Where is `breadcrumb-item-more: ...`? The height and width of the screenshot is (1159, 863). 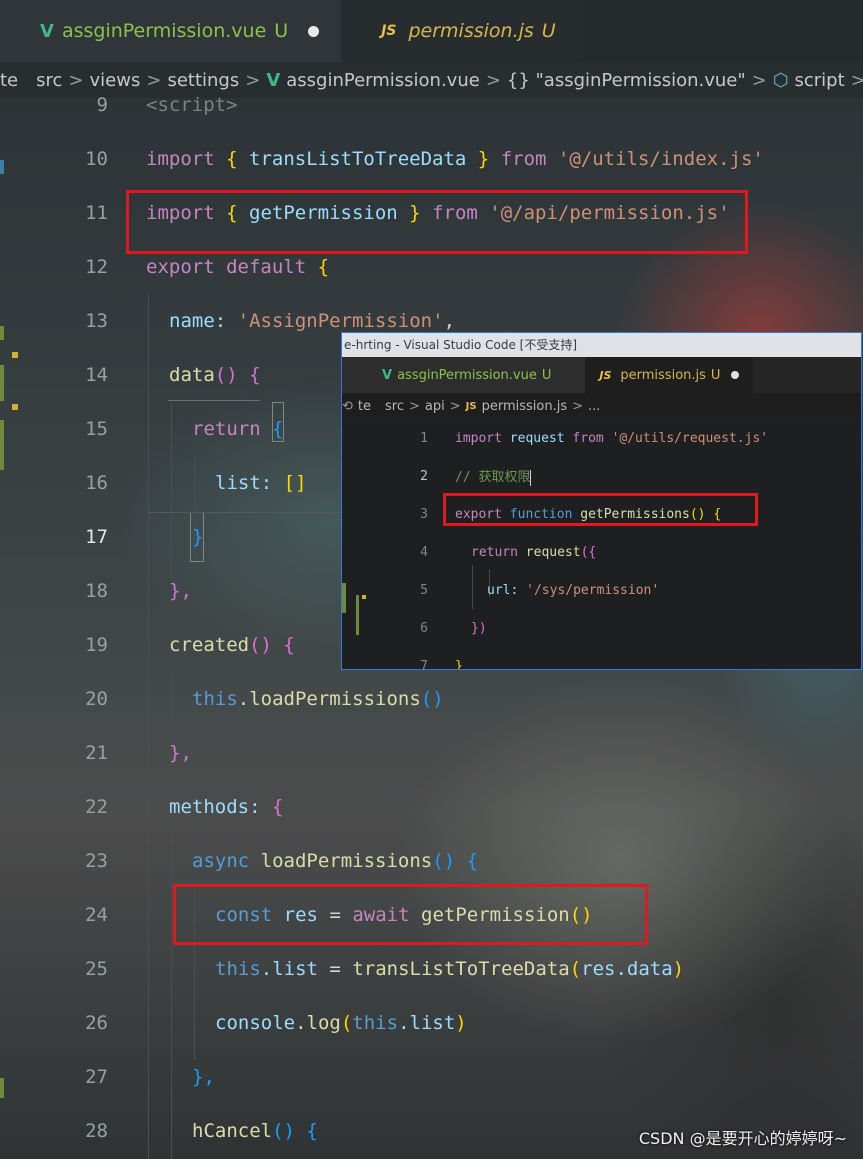 breadcrumb-item-more: ... is located at coordinates (594, 406).